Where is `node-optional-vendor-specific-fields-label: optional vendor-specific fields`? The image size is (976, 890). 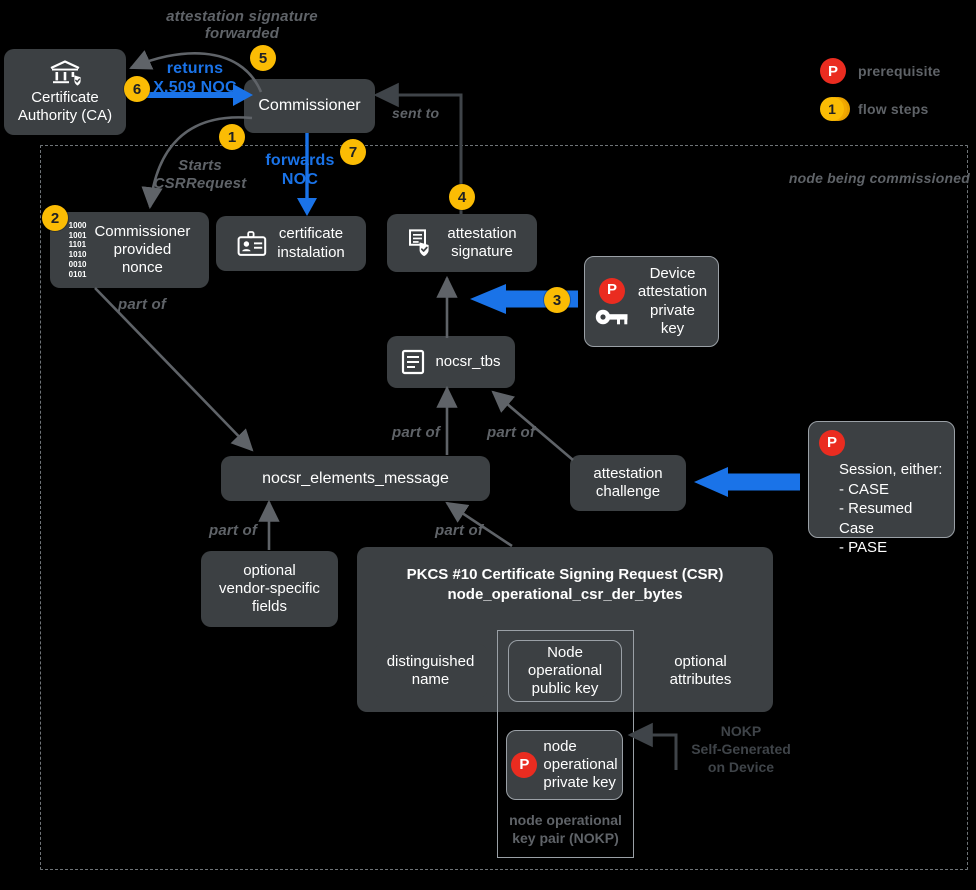
node-optional-vendor-specific-fields-label: optional vendor-specific fields is located at coordinates (269, 588).